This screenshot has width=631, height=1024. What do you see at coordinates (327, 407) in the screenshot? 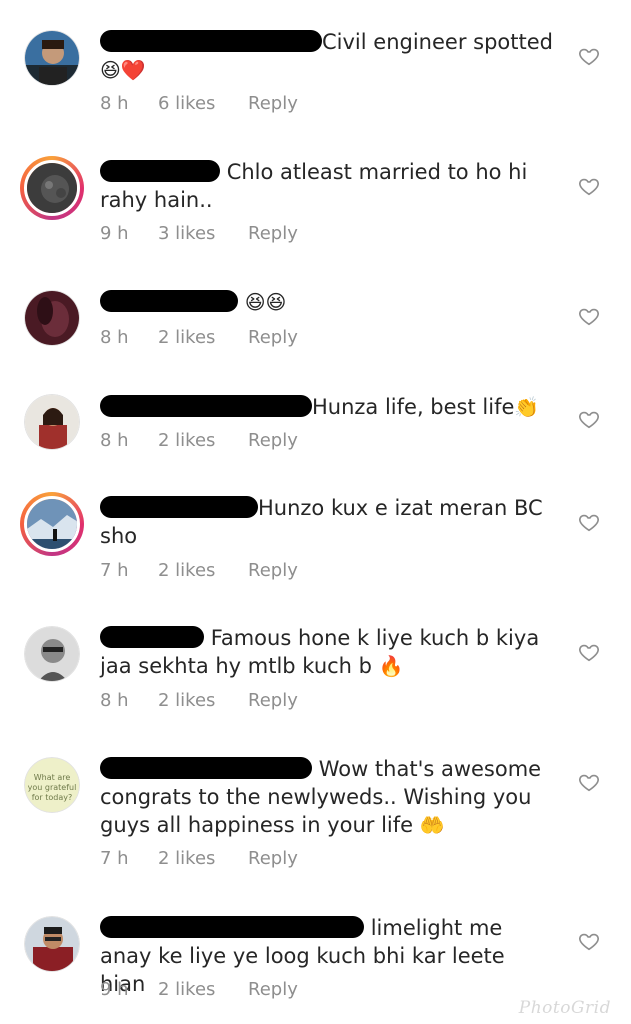
I see `comment-text: Hunza life, best life👏` at bounding box center [327, 407].